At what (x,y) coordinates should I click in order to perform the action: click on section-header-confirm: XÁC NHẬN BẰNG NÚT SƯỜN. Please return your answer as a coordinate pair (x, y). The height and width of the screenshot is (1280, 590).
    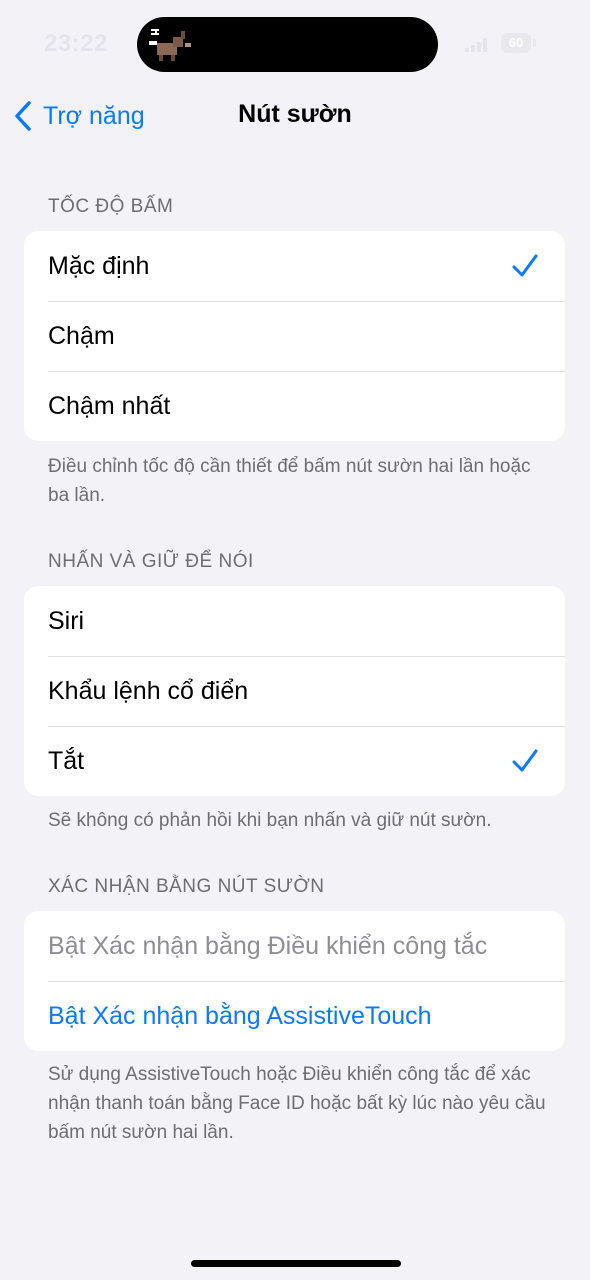
    Looking at the image, I should click on (186, 886).